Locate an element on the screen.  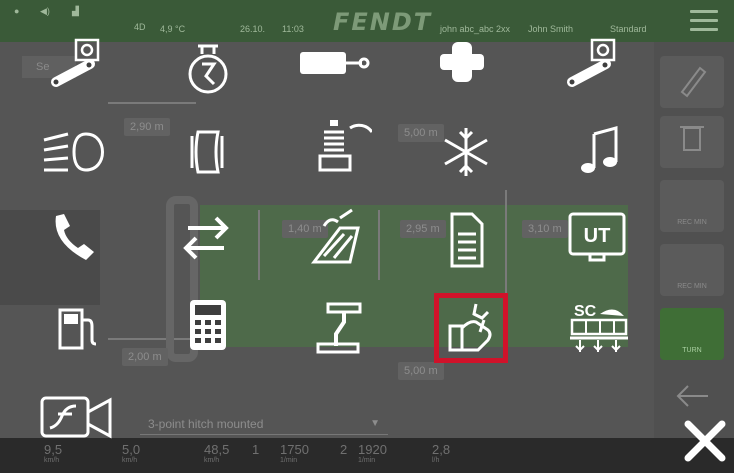
volume-icon: ◀) is located at coordinates (45, 11).